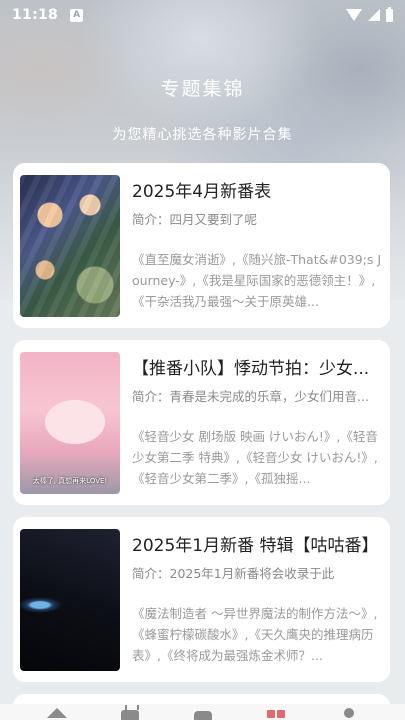  Describe the element at coordinates (195, 219) in the screenshot. I see `topic-description: 简介：四月又要到了呢` at that location.